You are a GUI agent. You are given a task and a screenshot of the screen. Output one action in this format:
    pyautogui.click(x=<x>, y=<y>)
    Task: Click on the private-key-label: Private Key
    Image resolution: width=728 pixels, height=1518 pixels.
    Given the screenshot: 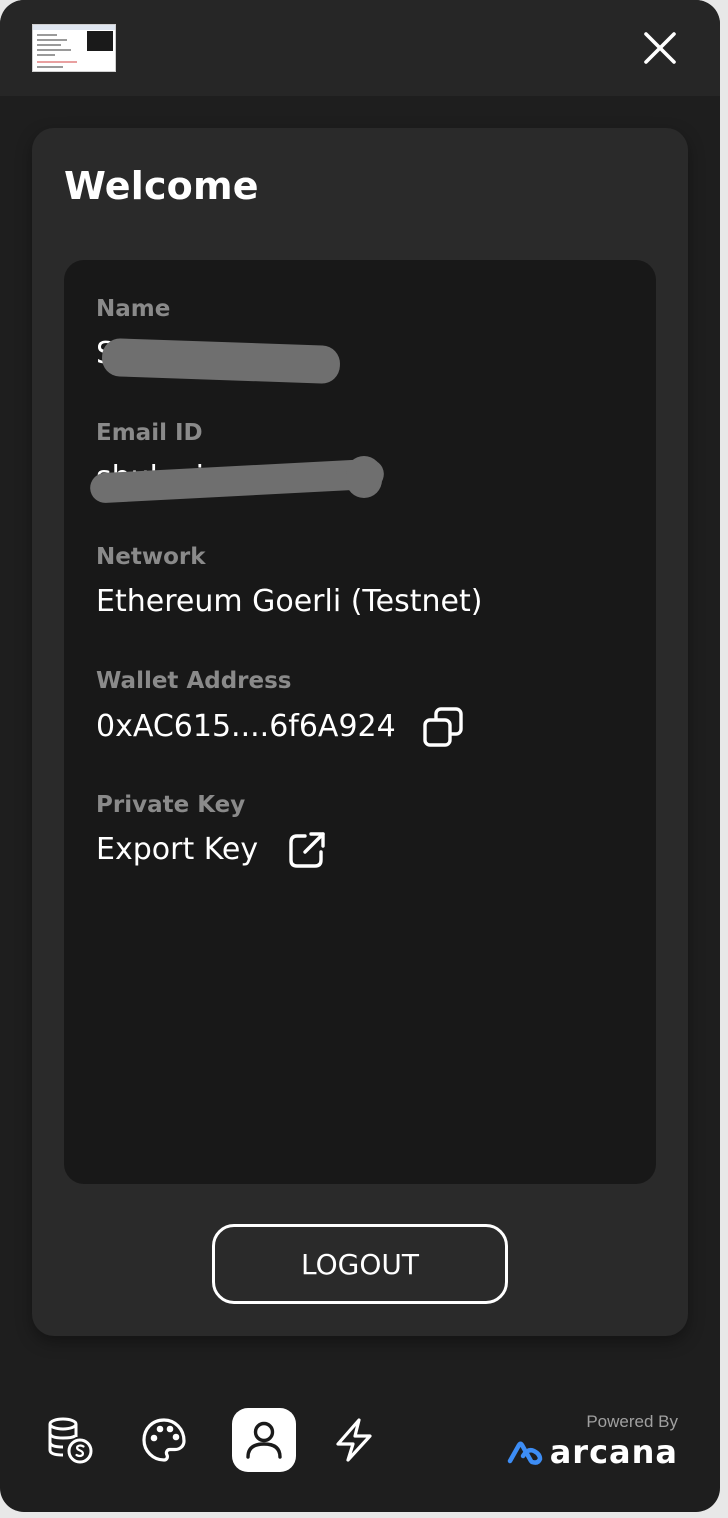 What is the action you would take?
    pyautogui.click(x=171, y=805)
    